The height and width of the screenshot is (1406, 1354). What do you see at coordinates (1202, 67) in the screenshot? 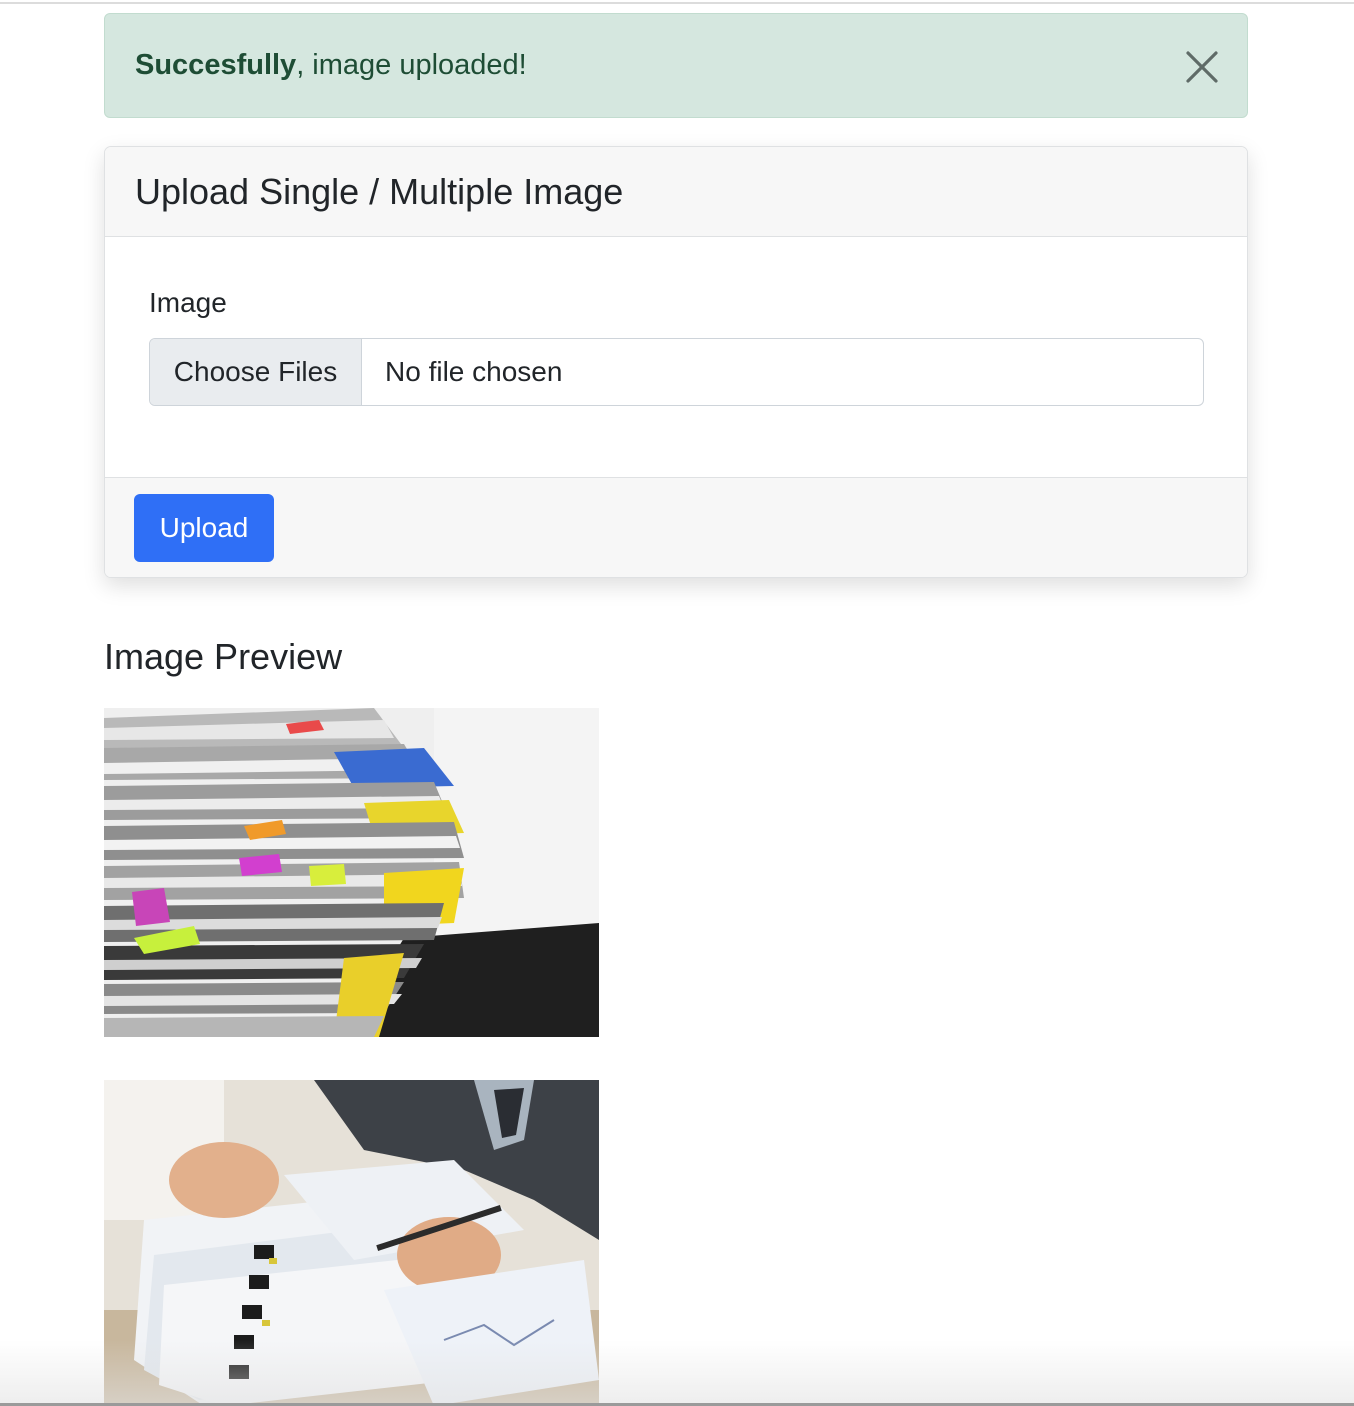
I see `close-icon` at bounding box center [1202, 67].